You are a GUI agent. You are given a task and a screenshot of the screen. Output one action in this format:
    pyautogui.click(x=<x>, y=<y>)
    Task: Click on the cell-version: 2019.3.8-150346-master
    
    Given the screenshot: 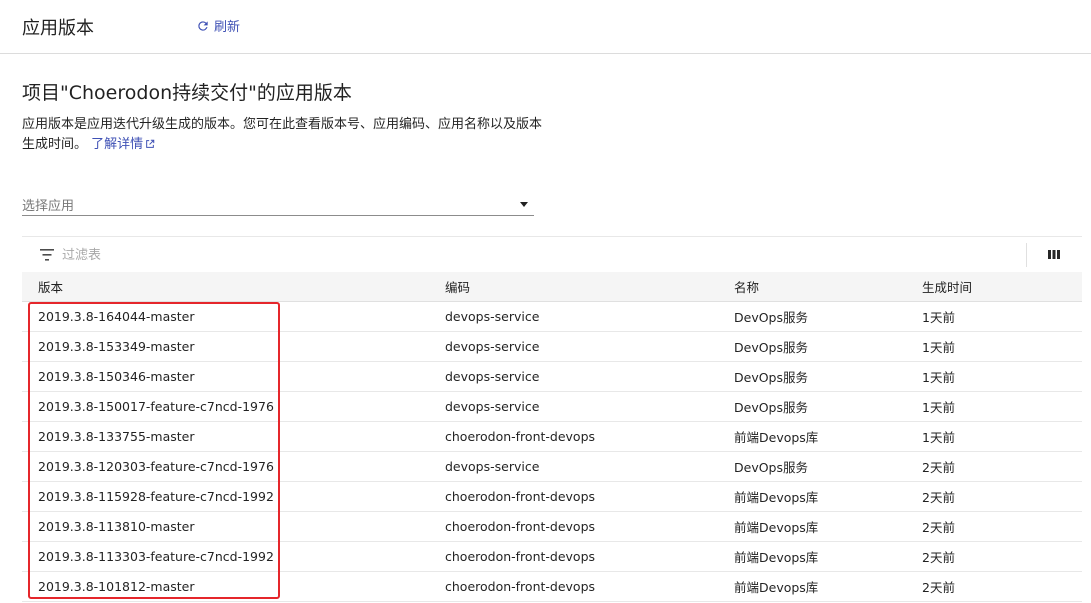 What is the action you would take?
    pyautogui.click(x=233, y=376)
    